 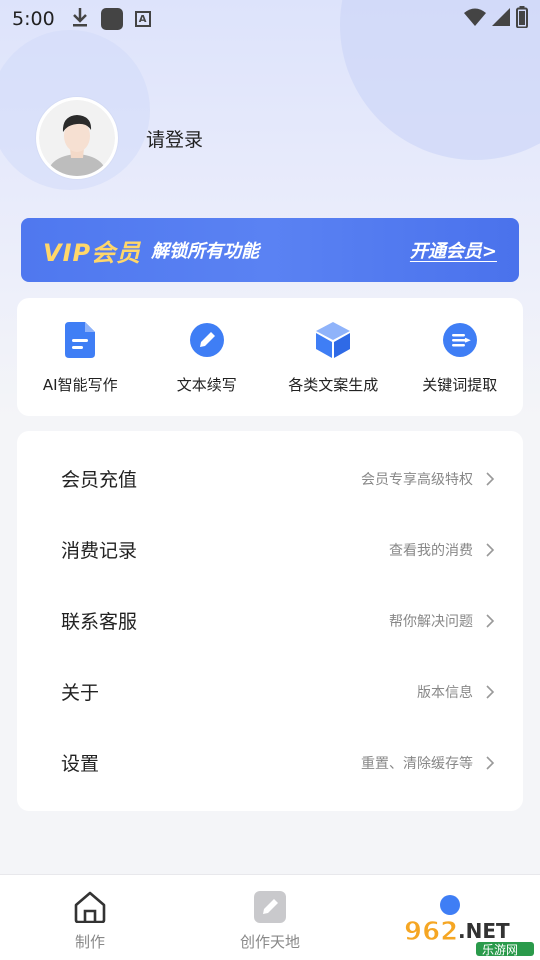 What do you see at coordinates (205, 251) in the screenshot?
I see `vip-subtitle: 解锁所有功能` at bounding box center [205, 251].